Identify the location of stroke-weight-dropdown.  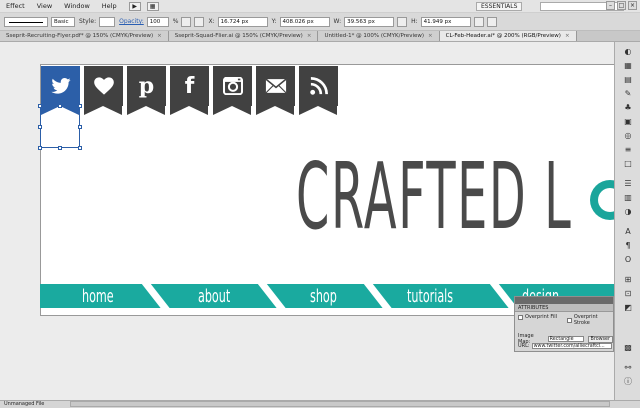
(26, 21).